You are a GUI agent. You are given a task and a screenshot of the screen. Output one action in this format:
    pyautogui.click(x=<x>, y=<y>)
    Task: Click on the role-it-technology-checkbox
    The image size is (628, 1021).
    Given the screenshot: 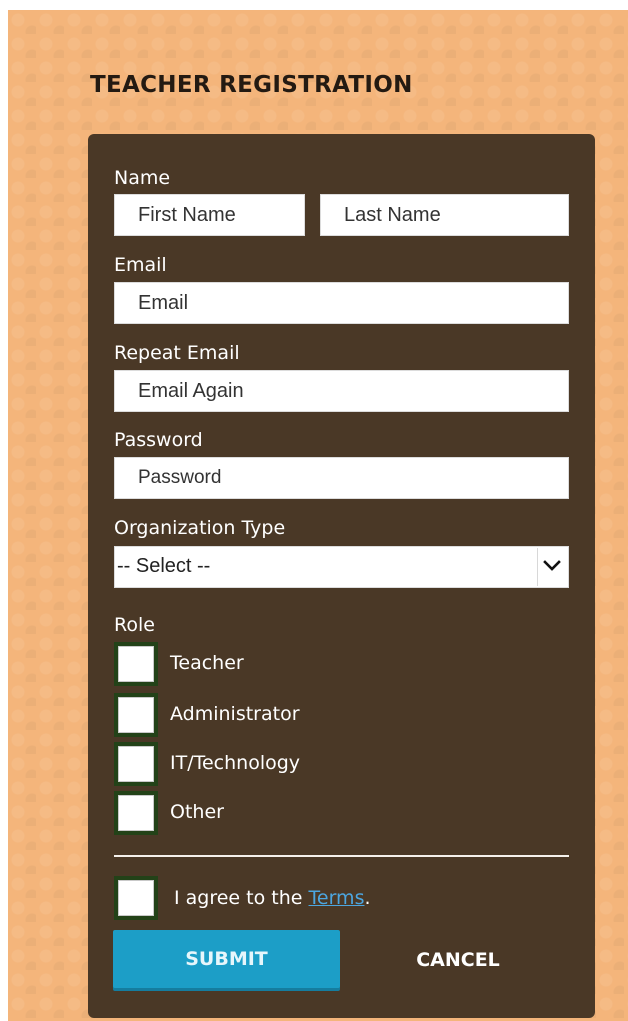 What is the action you would take?
    pyautogui.click(x=136, y=764)
    